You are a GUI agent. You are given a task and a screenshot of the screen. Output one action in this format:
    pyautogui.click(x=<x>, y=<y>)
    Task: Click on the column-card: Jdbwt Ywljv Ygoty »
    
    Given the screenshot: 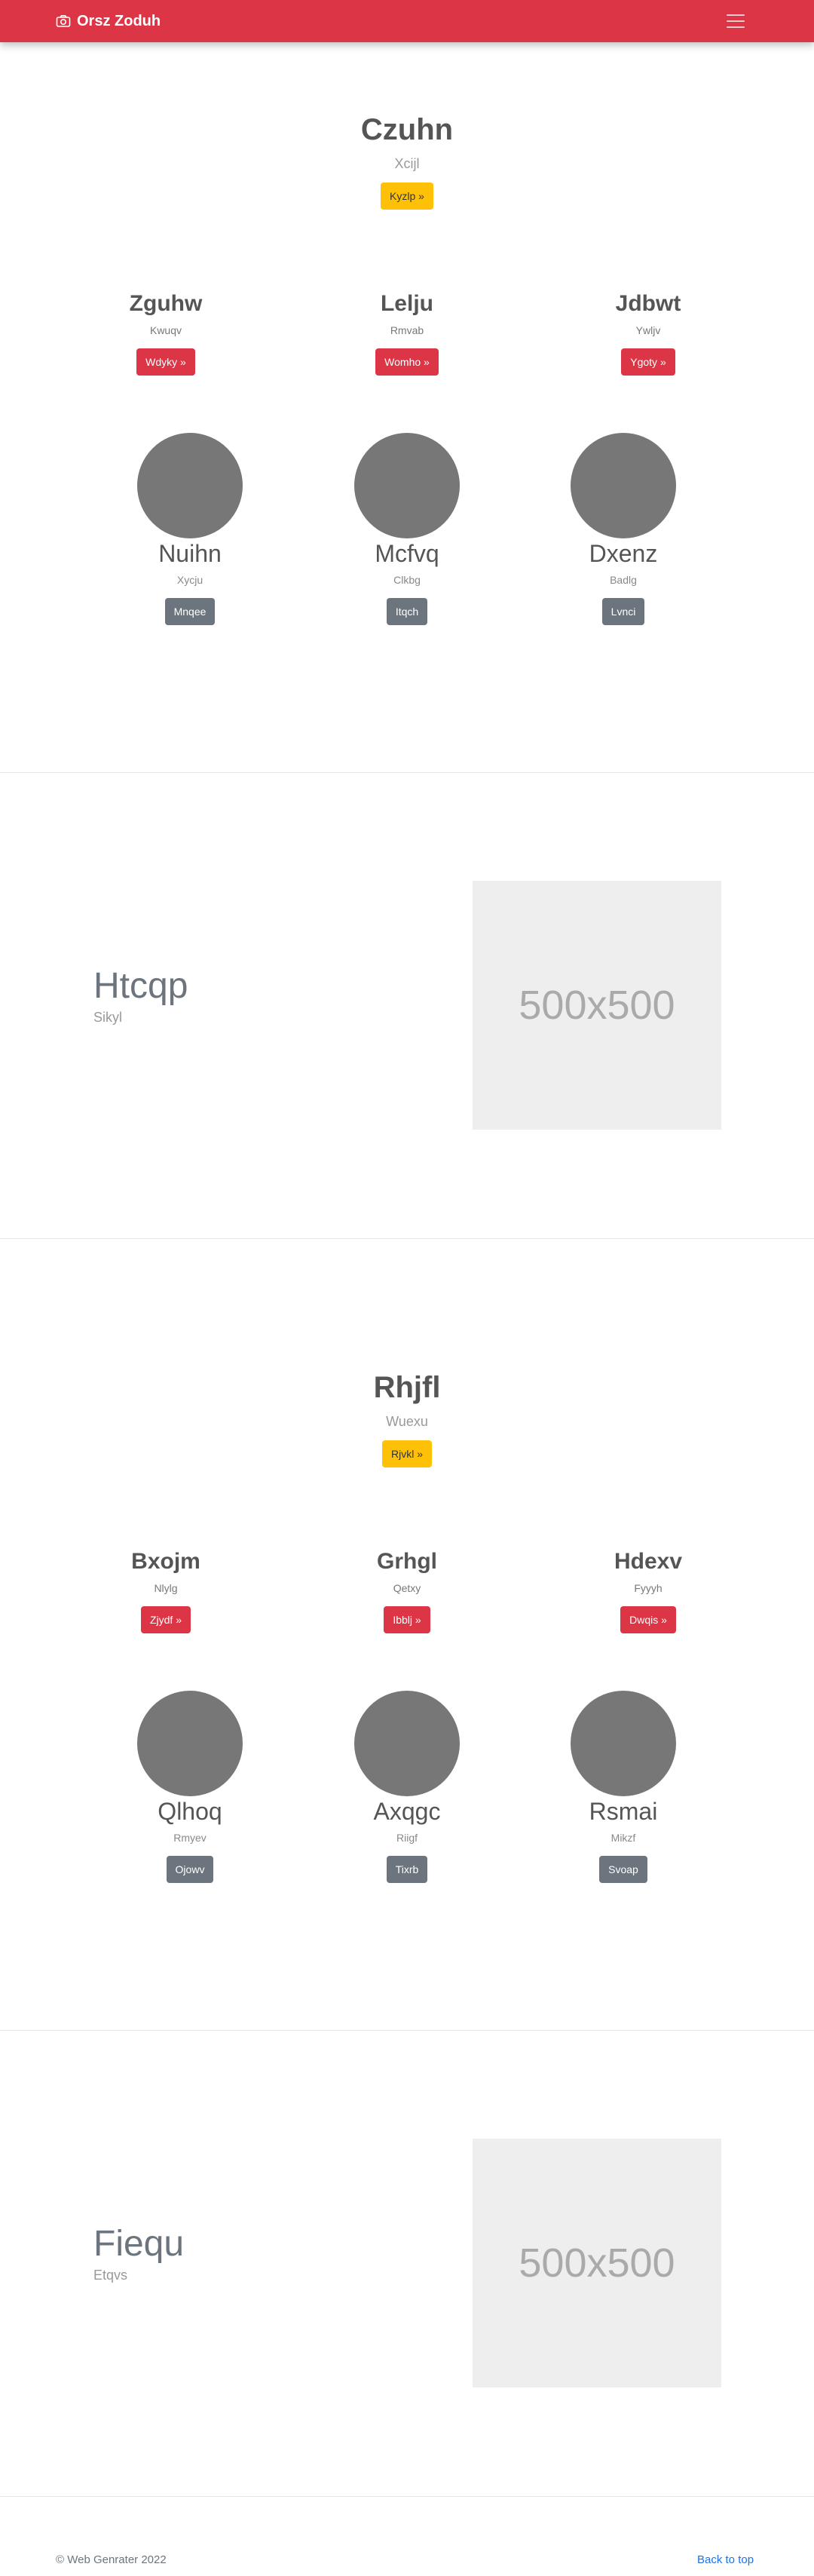 What is the action you would take?
    pyautogui.click(x=648, y=333)
    